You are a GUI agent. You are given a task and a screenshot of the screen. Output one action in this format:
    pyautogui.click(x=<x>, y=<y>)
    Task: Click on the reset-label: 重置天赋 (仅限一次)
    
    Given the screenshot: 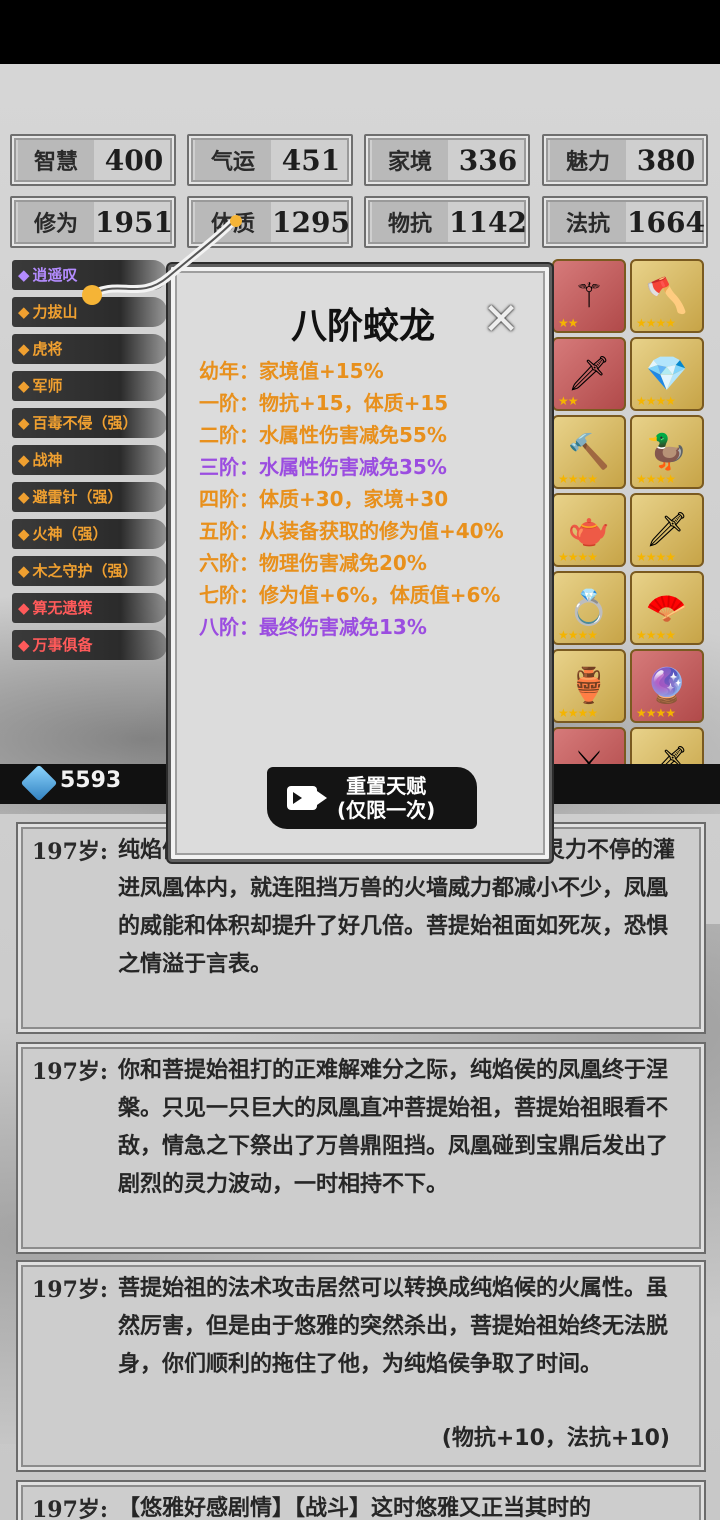 What is the action you would take?
    pyautogui.click(x=386, y=798)
    